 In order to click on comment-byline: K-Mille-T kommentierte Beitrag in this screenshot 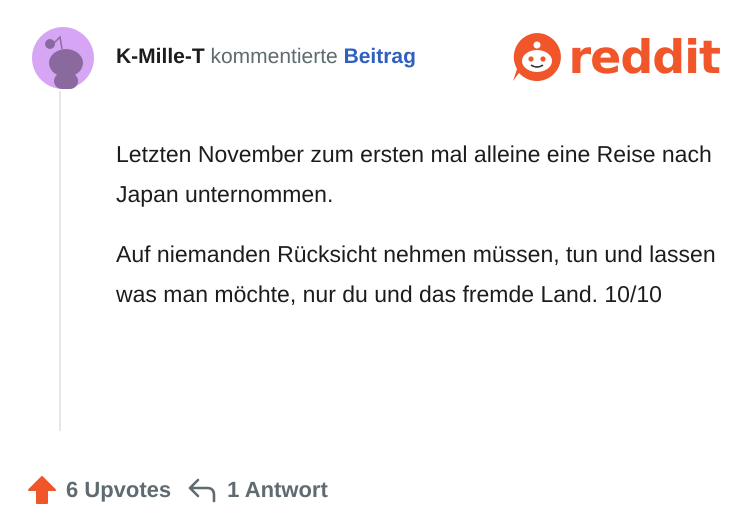, I will do `click(266, 57)`.